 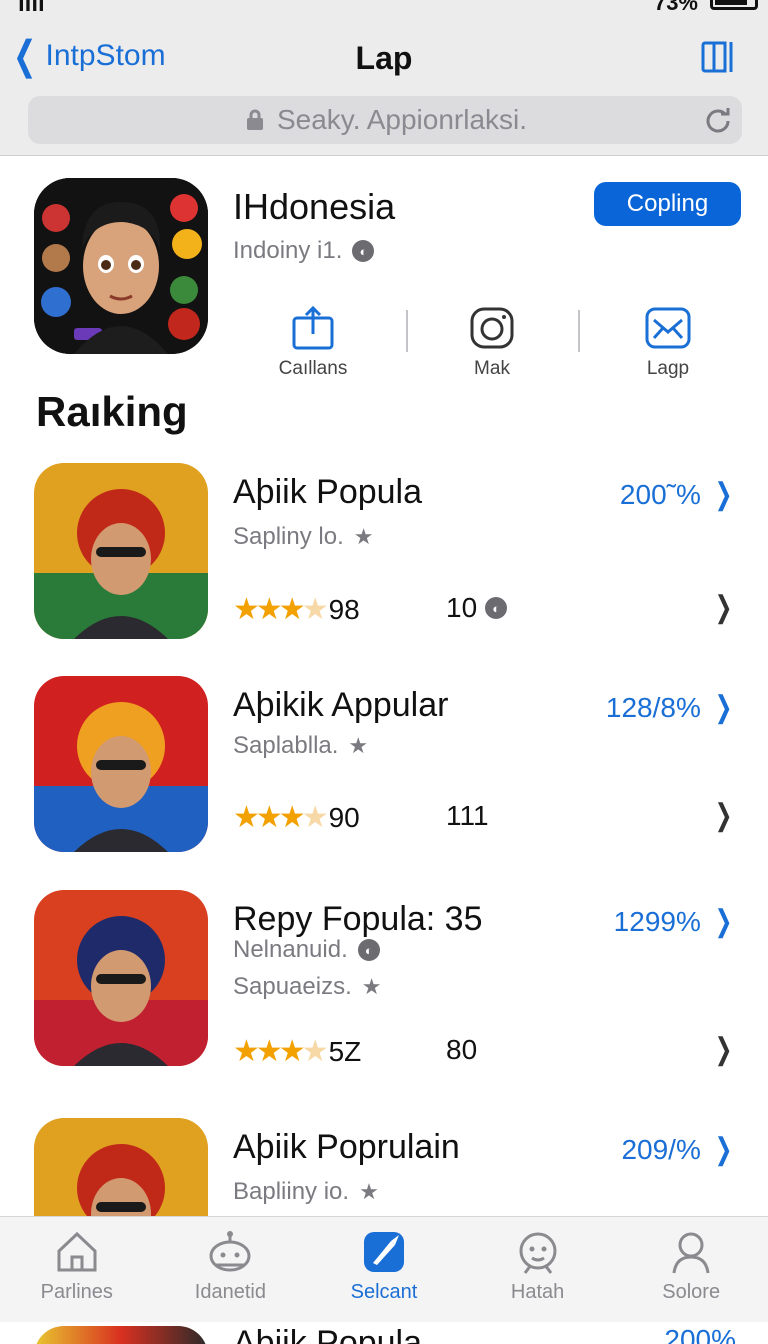 I want to click on app-name: Aþikik Appular, so click(x=341, y=705).